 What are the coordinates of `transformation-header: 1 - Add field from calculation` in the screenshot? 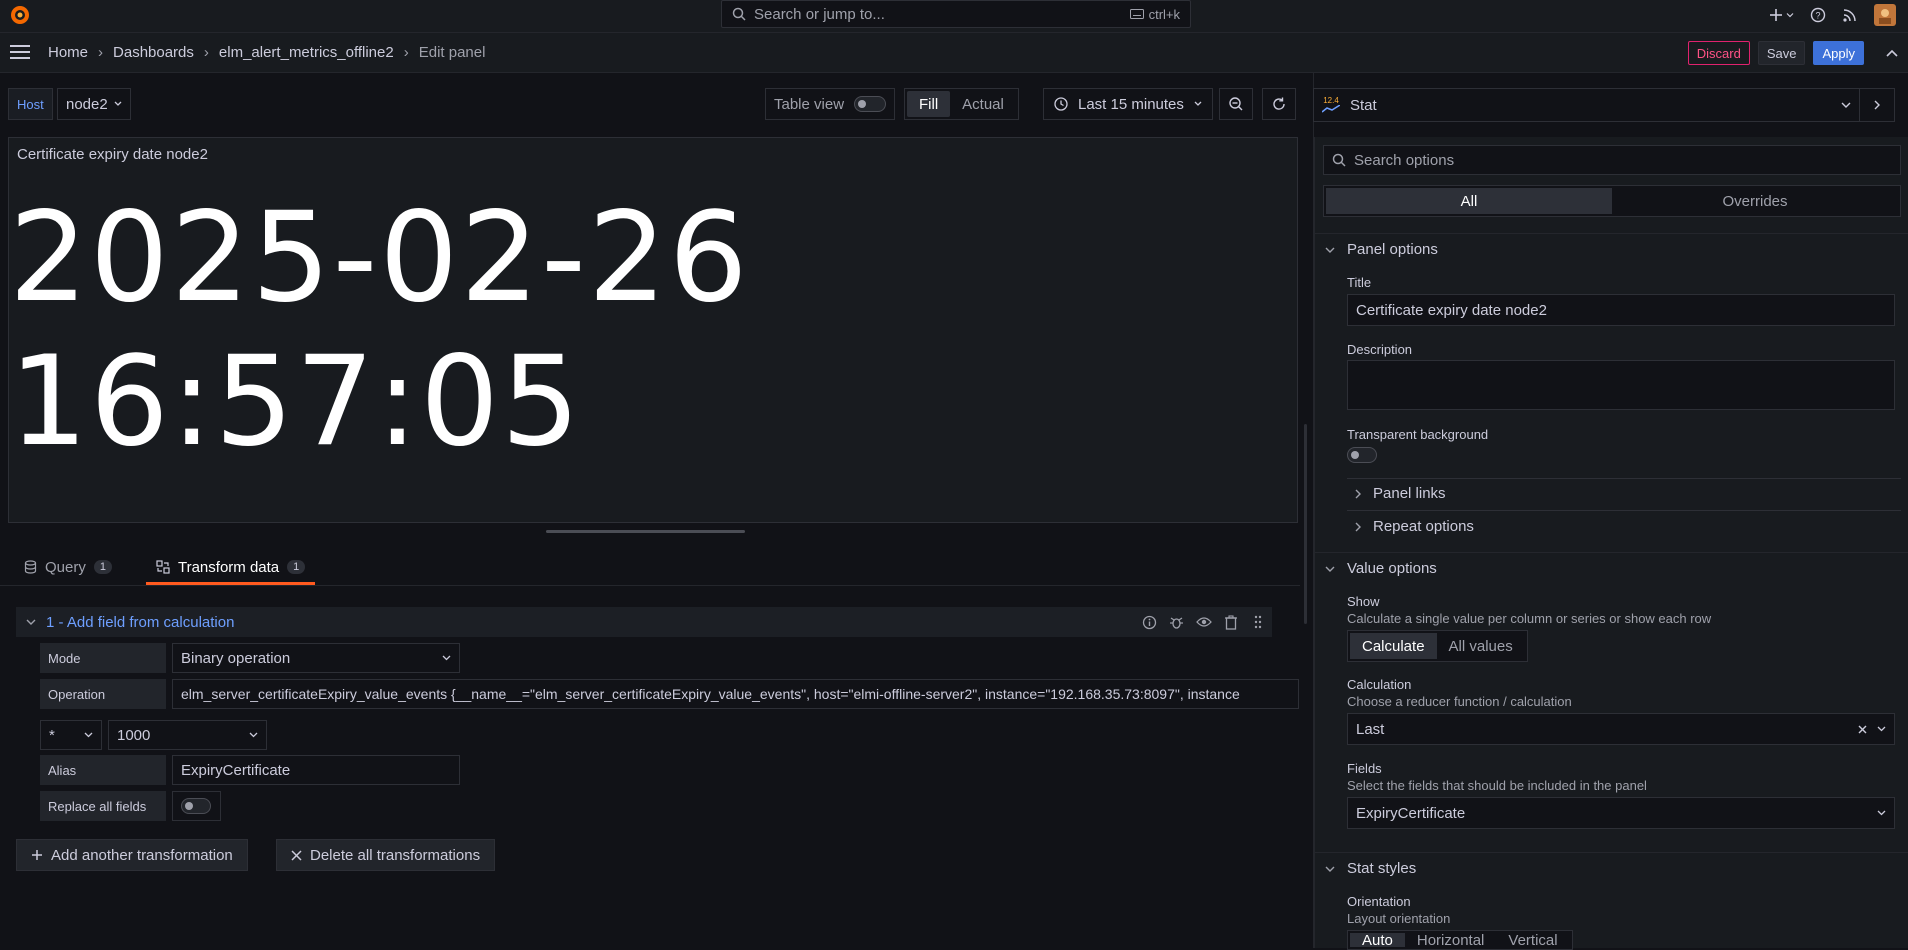 It's located at (644, 622).